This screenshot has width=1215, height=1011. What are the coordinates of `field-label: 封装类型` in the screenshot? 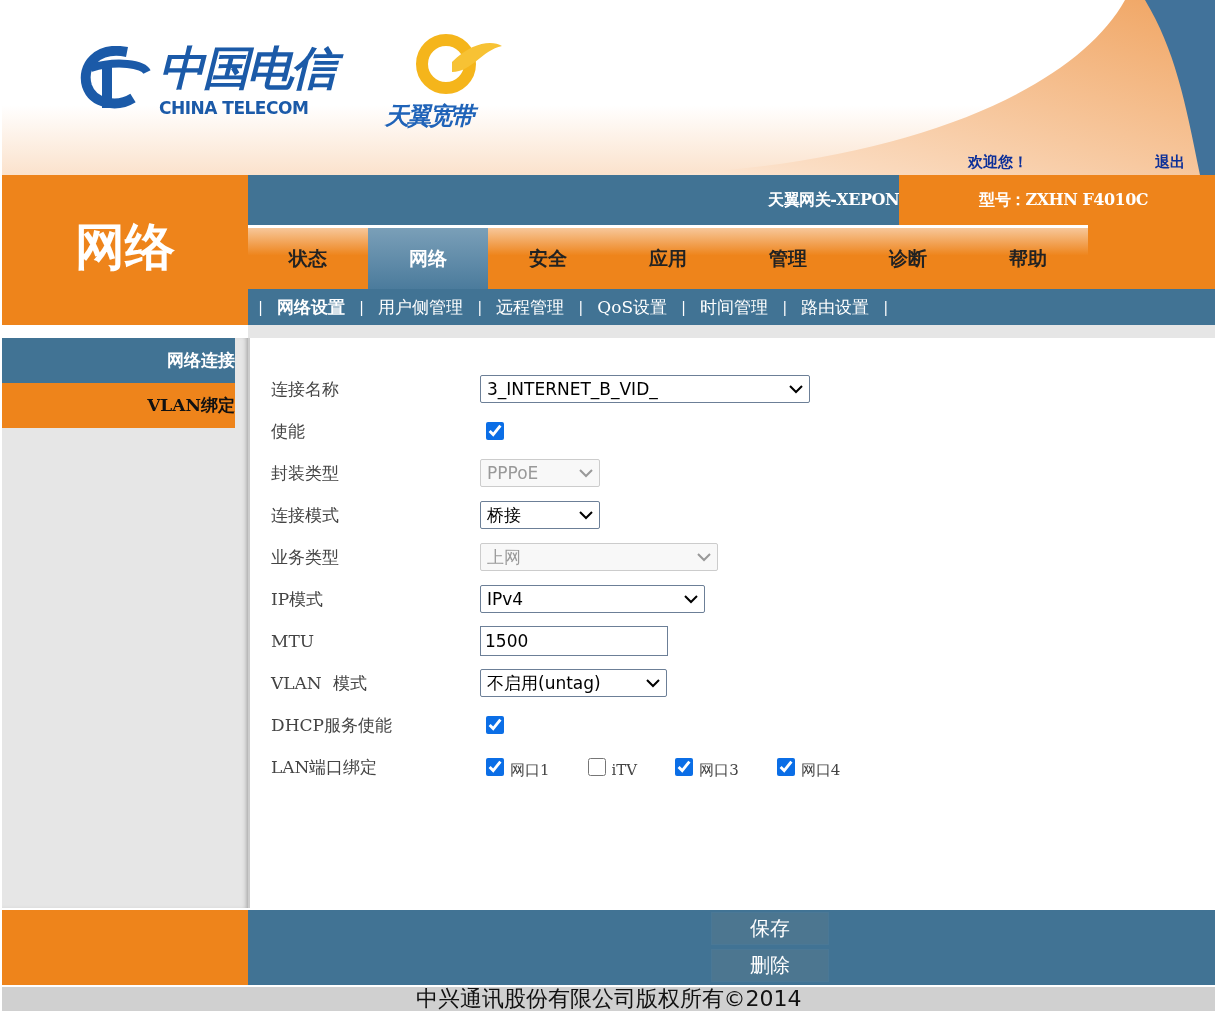 It's located at (305, 473).